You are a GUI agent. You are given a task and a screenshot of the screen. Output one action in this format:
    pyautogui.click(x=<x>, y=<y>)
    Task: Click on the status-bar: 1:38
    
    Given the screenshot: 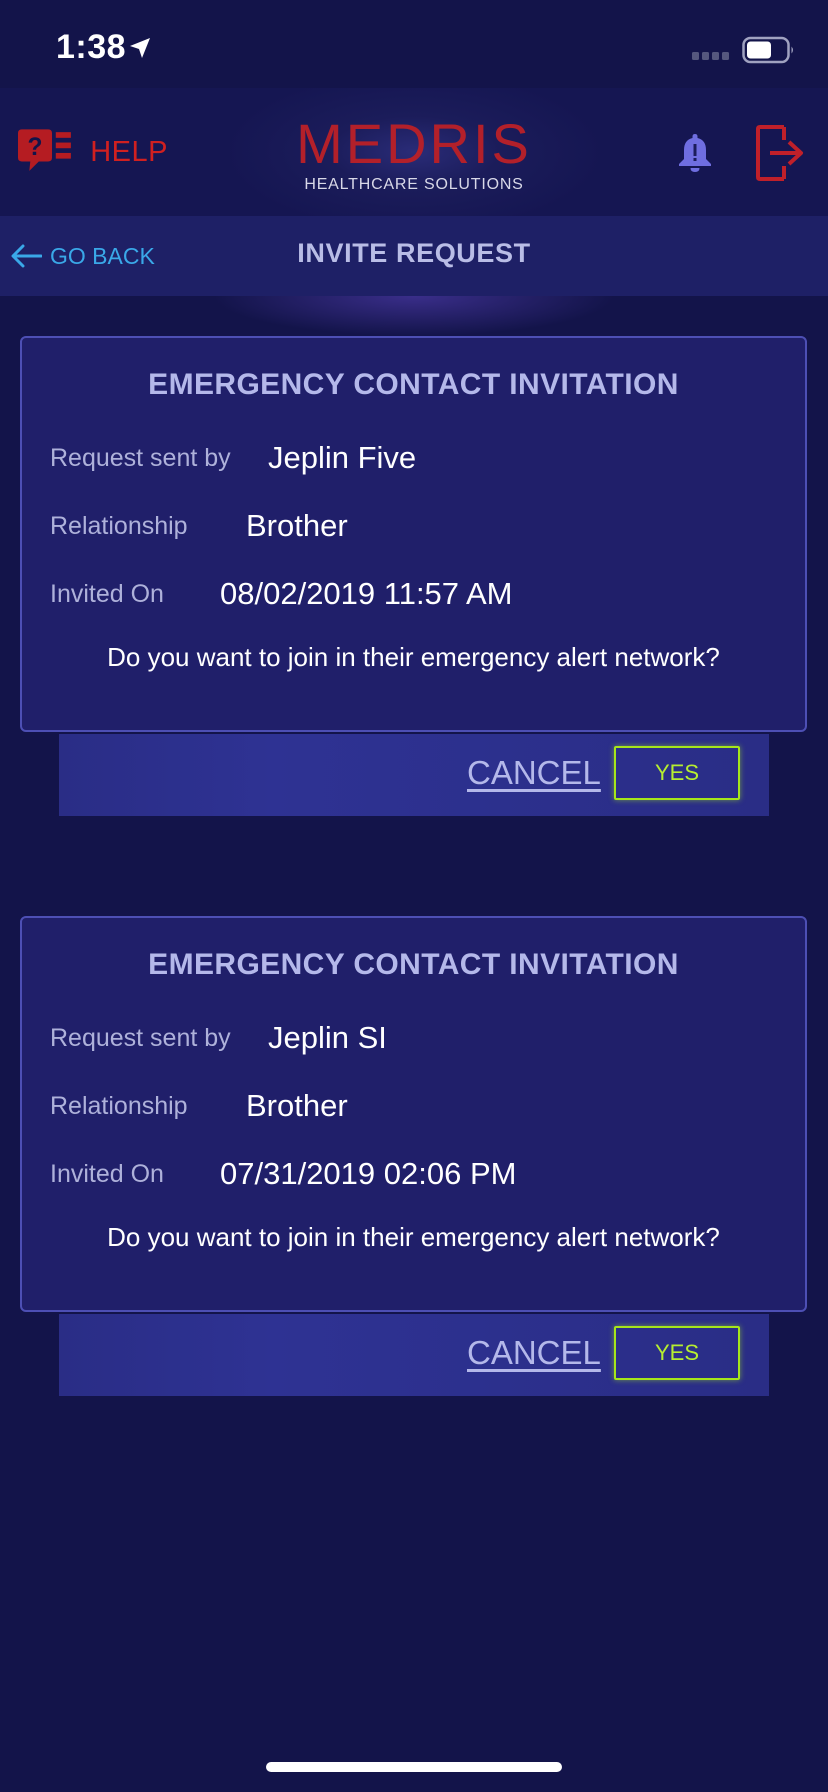 What is the action you would take?
    pyautogui.click(x=414, y=50)
    